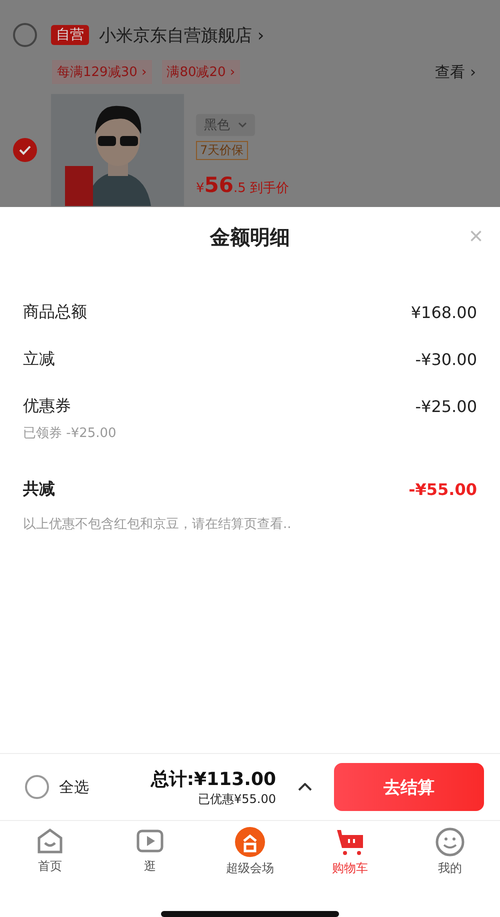 Image resolution: width=500 pixels, height=917 pixels. I want to click on home-icon, so click(50, 841).